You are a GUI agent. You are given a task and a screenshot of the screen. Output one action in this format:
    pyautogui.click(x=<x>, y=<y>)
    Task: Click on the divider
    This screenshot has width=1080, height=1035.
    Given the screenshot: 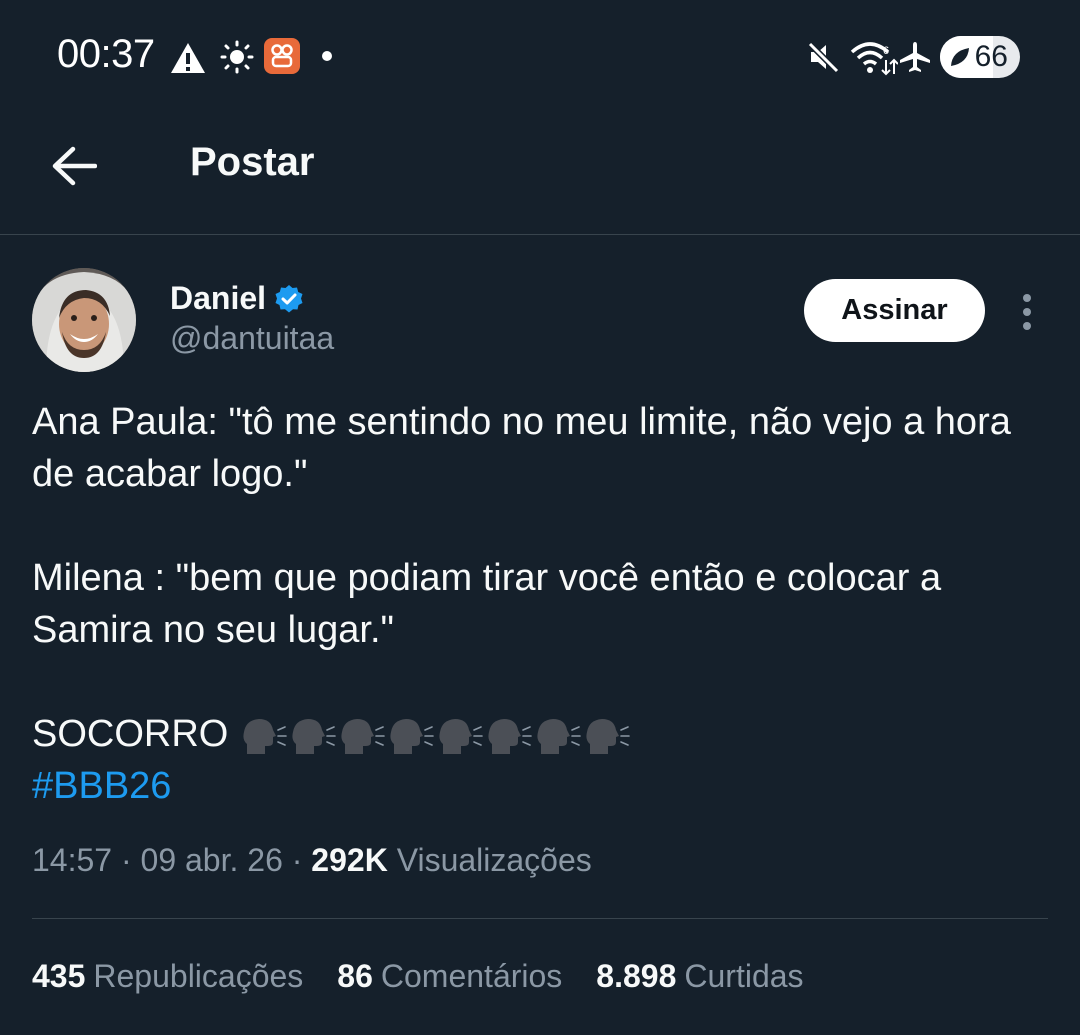 What is the action you would take?
    pyautogui.click(x=540, y=918)
    